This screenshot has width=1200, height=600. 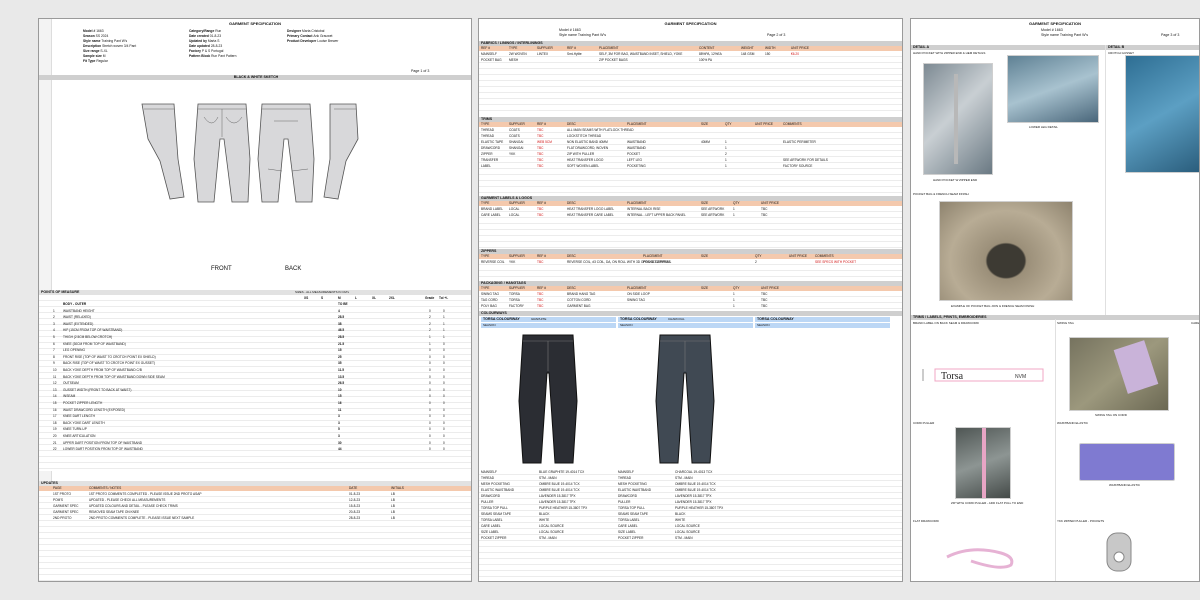 What do you see at coordinates (102, 36) in the screenshot?
I see `meta-value: SS 2024` at bounding box center [102, 36].